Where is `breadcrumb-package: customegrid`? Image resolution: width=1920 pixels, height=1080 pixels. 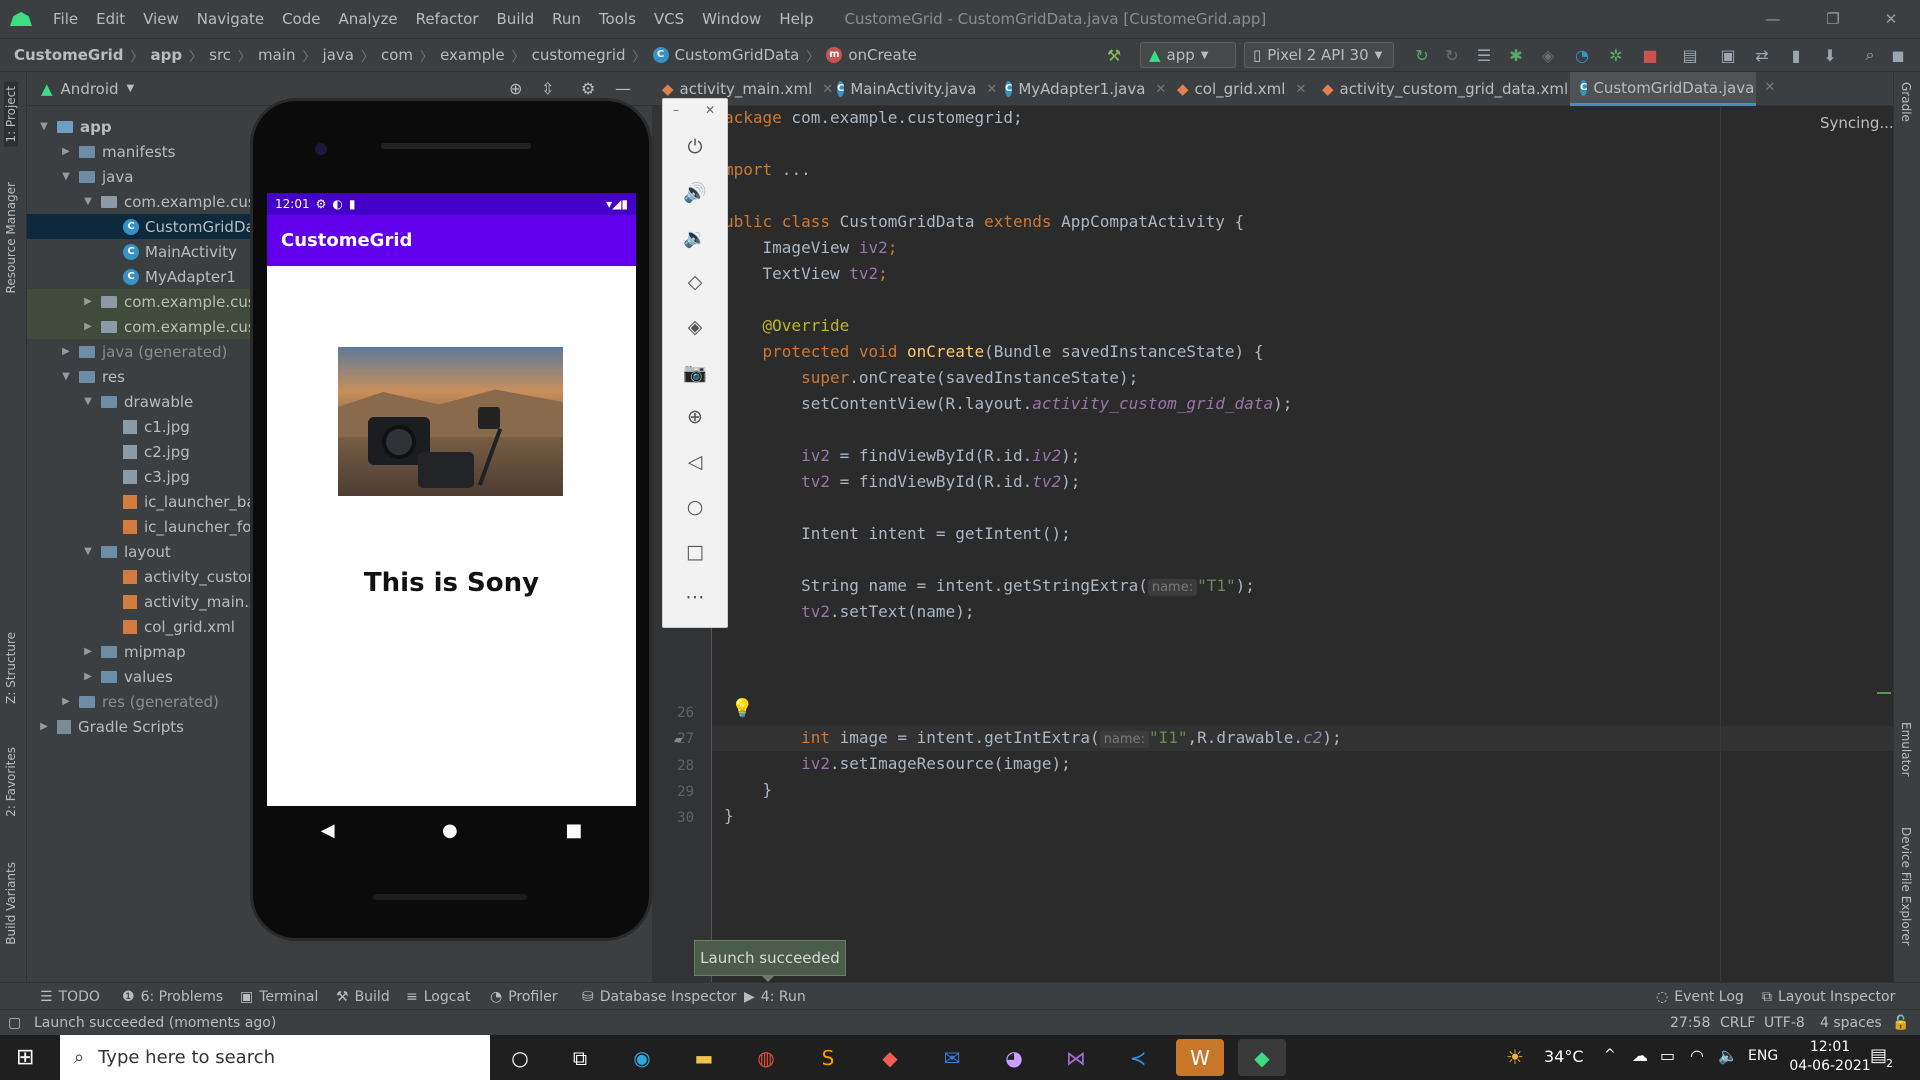 breadcrumb-package: customegrid is located at coordinates (579, 55).